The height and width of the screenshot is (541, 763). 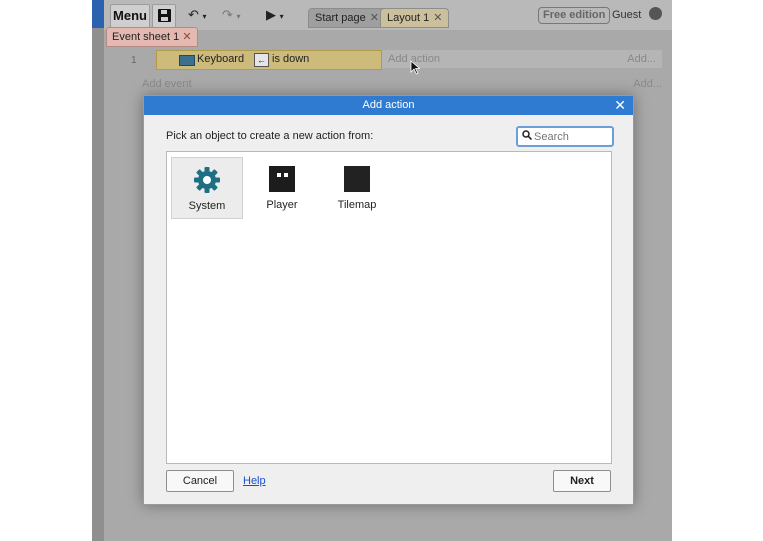 What do you see at coordinates (227, 14) in the screenshot?
I see `redo-icon: ↷` at bounding box center [227, 14].